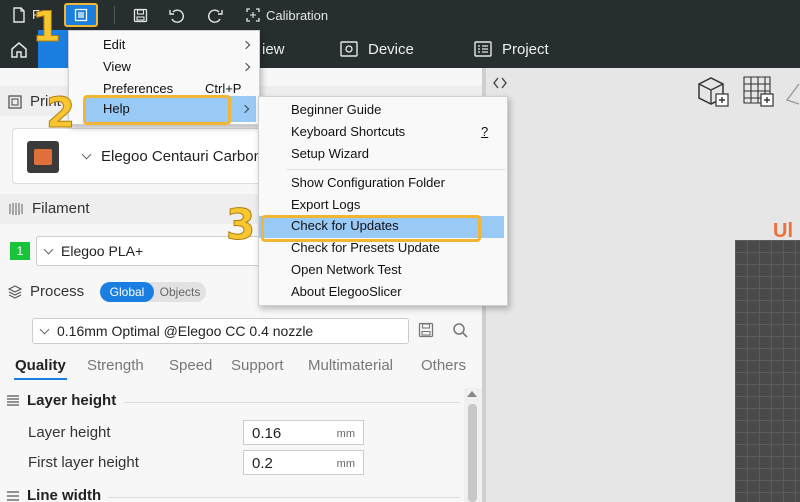  What do you see at coordinates (391, 49) in the screenshot?
I see `tab-device-label: Device` at bounding box center [391, 49].